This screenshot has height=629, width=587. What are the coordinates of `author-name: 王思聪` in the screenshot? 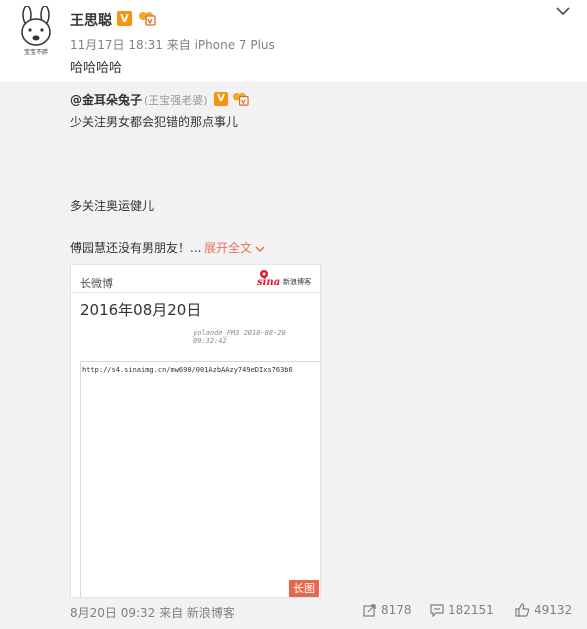 It's located at (91, 20).